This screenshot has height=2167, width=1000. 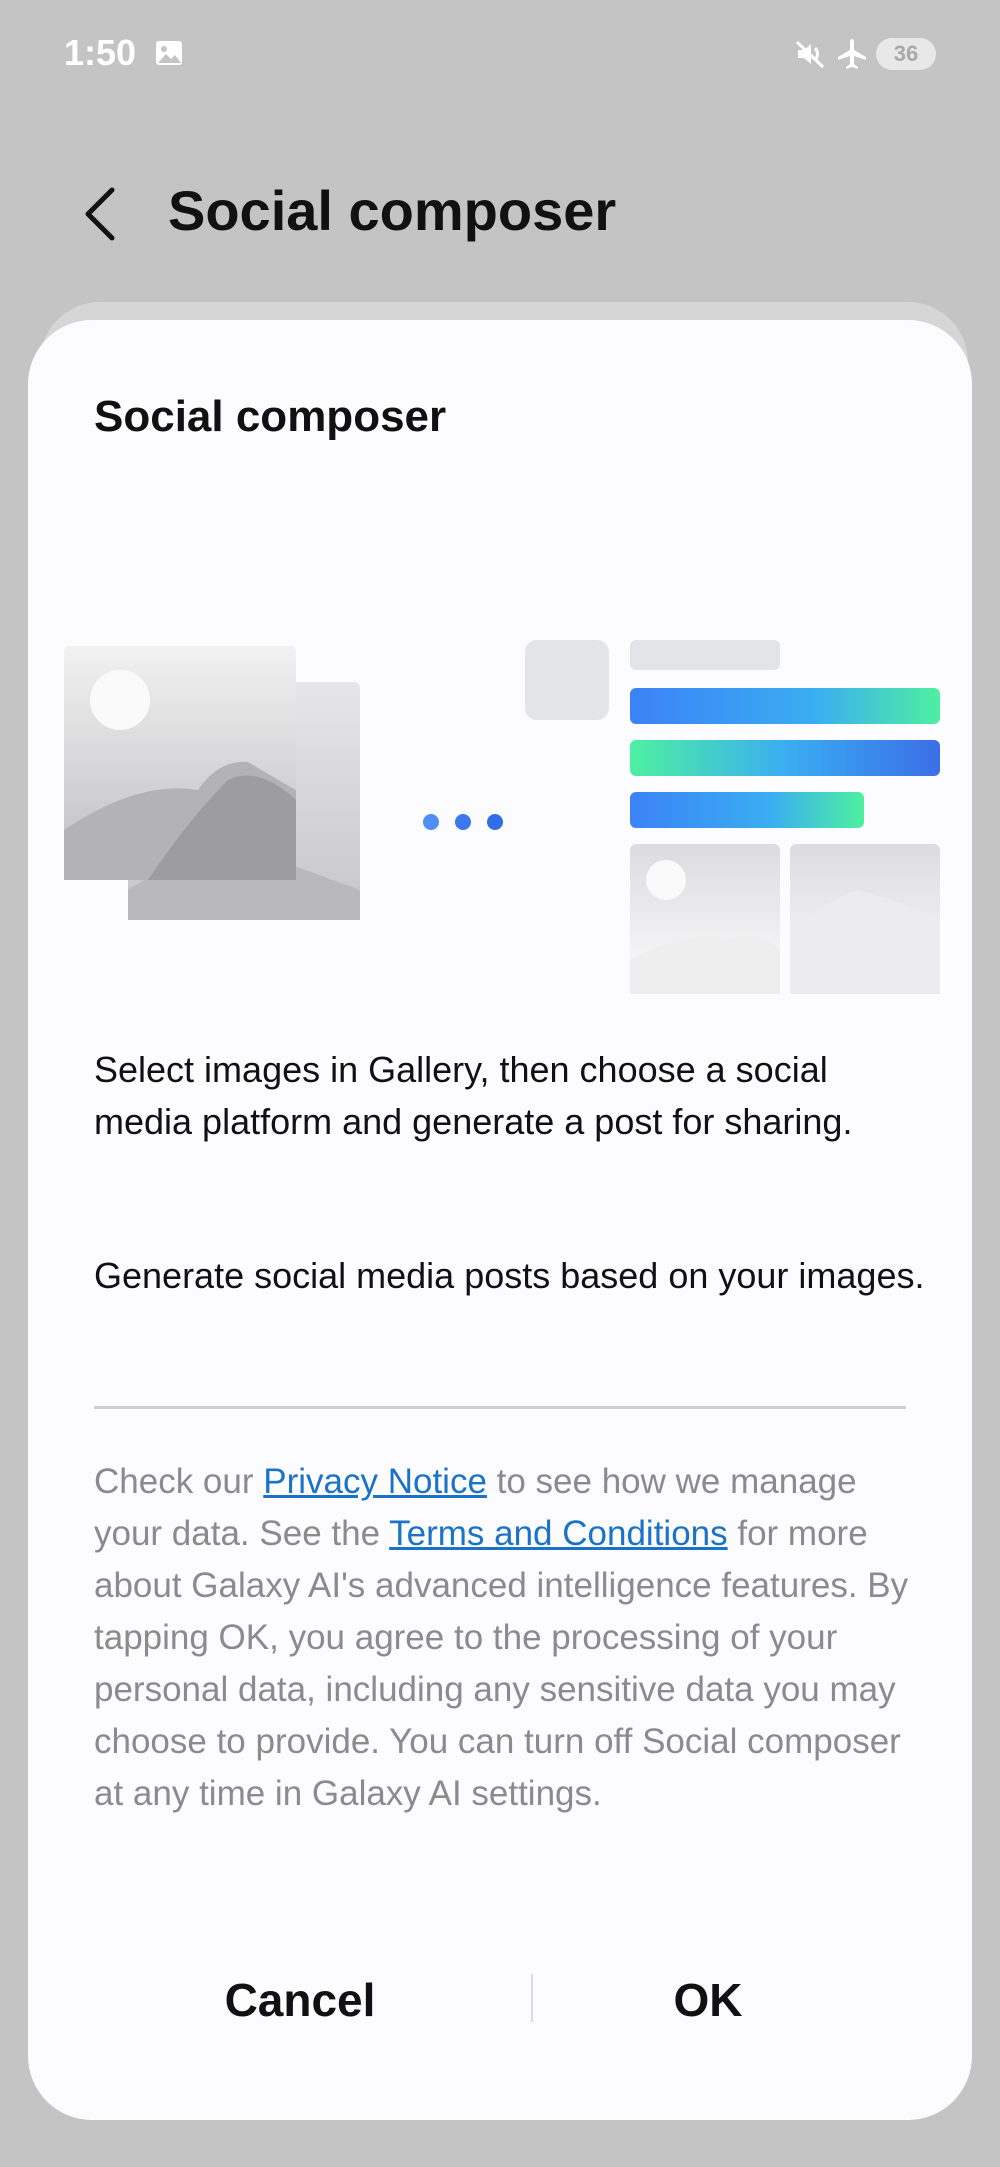 What do you see at coordinates (300, 2000) in the screenshot?
I see `cancel-button: Cancel` at bounding box center [300, 2000].